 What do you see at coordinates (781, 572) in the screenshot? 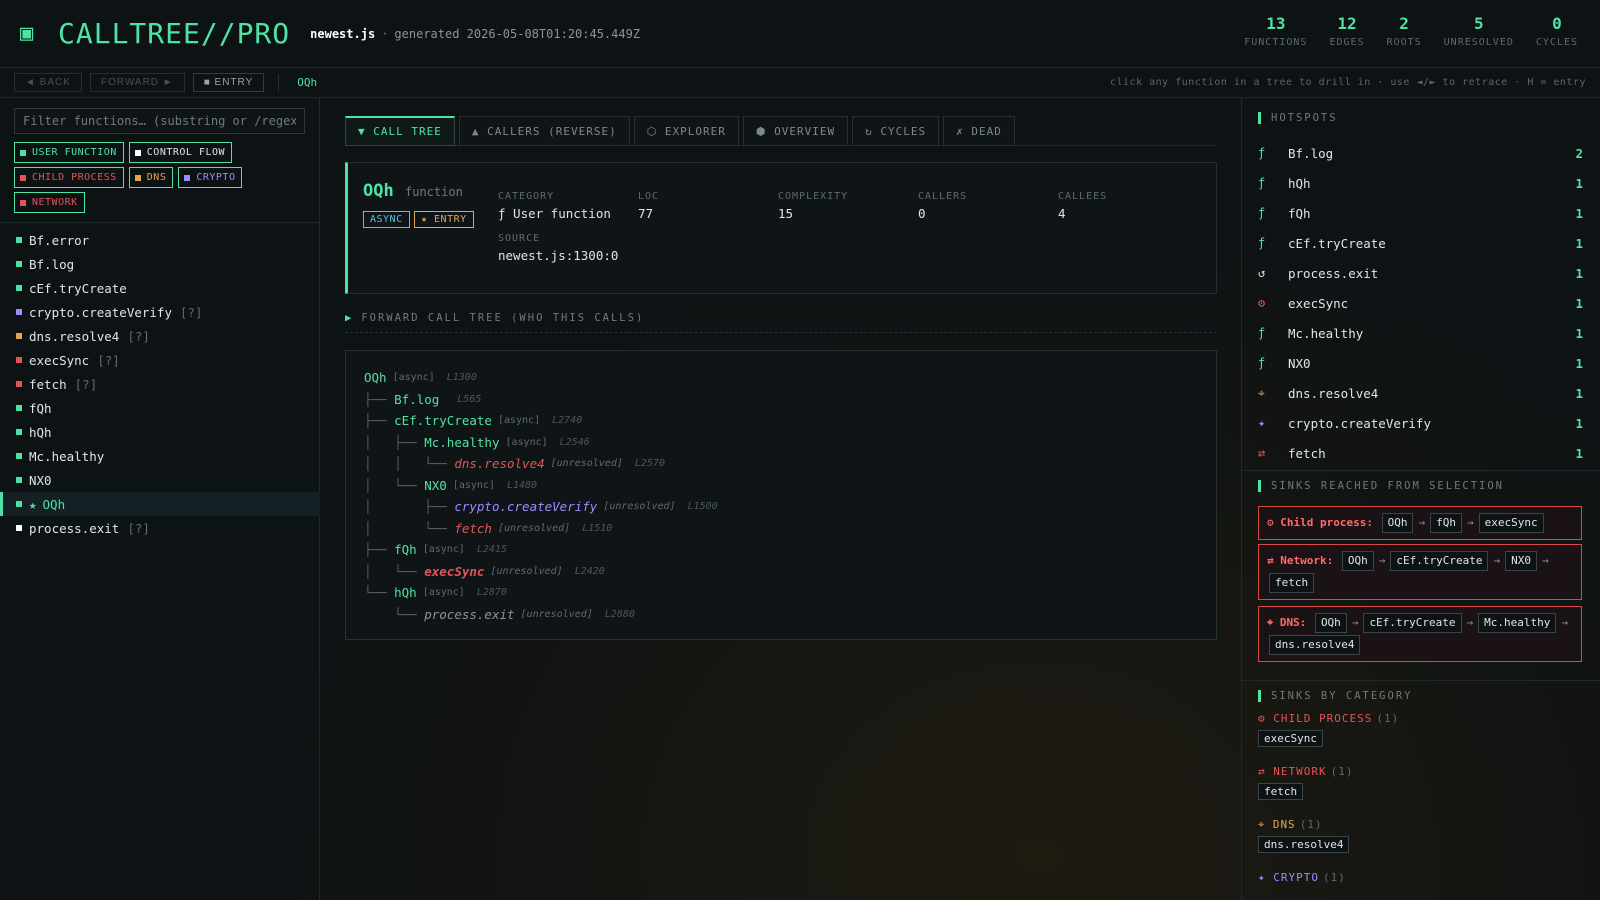
I see `tree-node-execsync: │ └── execSync [unresolved] L2420` at bounding box center [781, 572].